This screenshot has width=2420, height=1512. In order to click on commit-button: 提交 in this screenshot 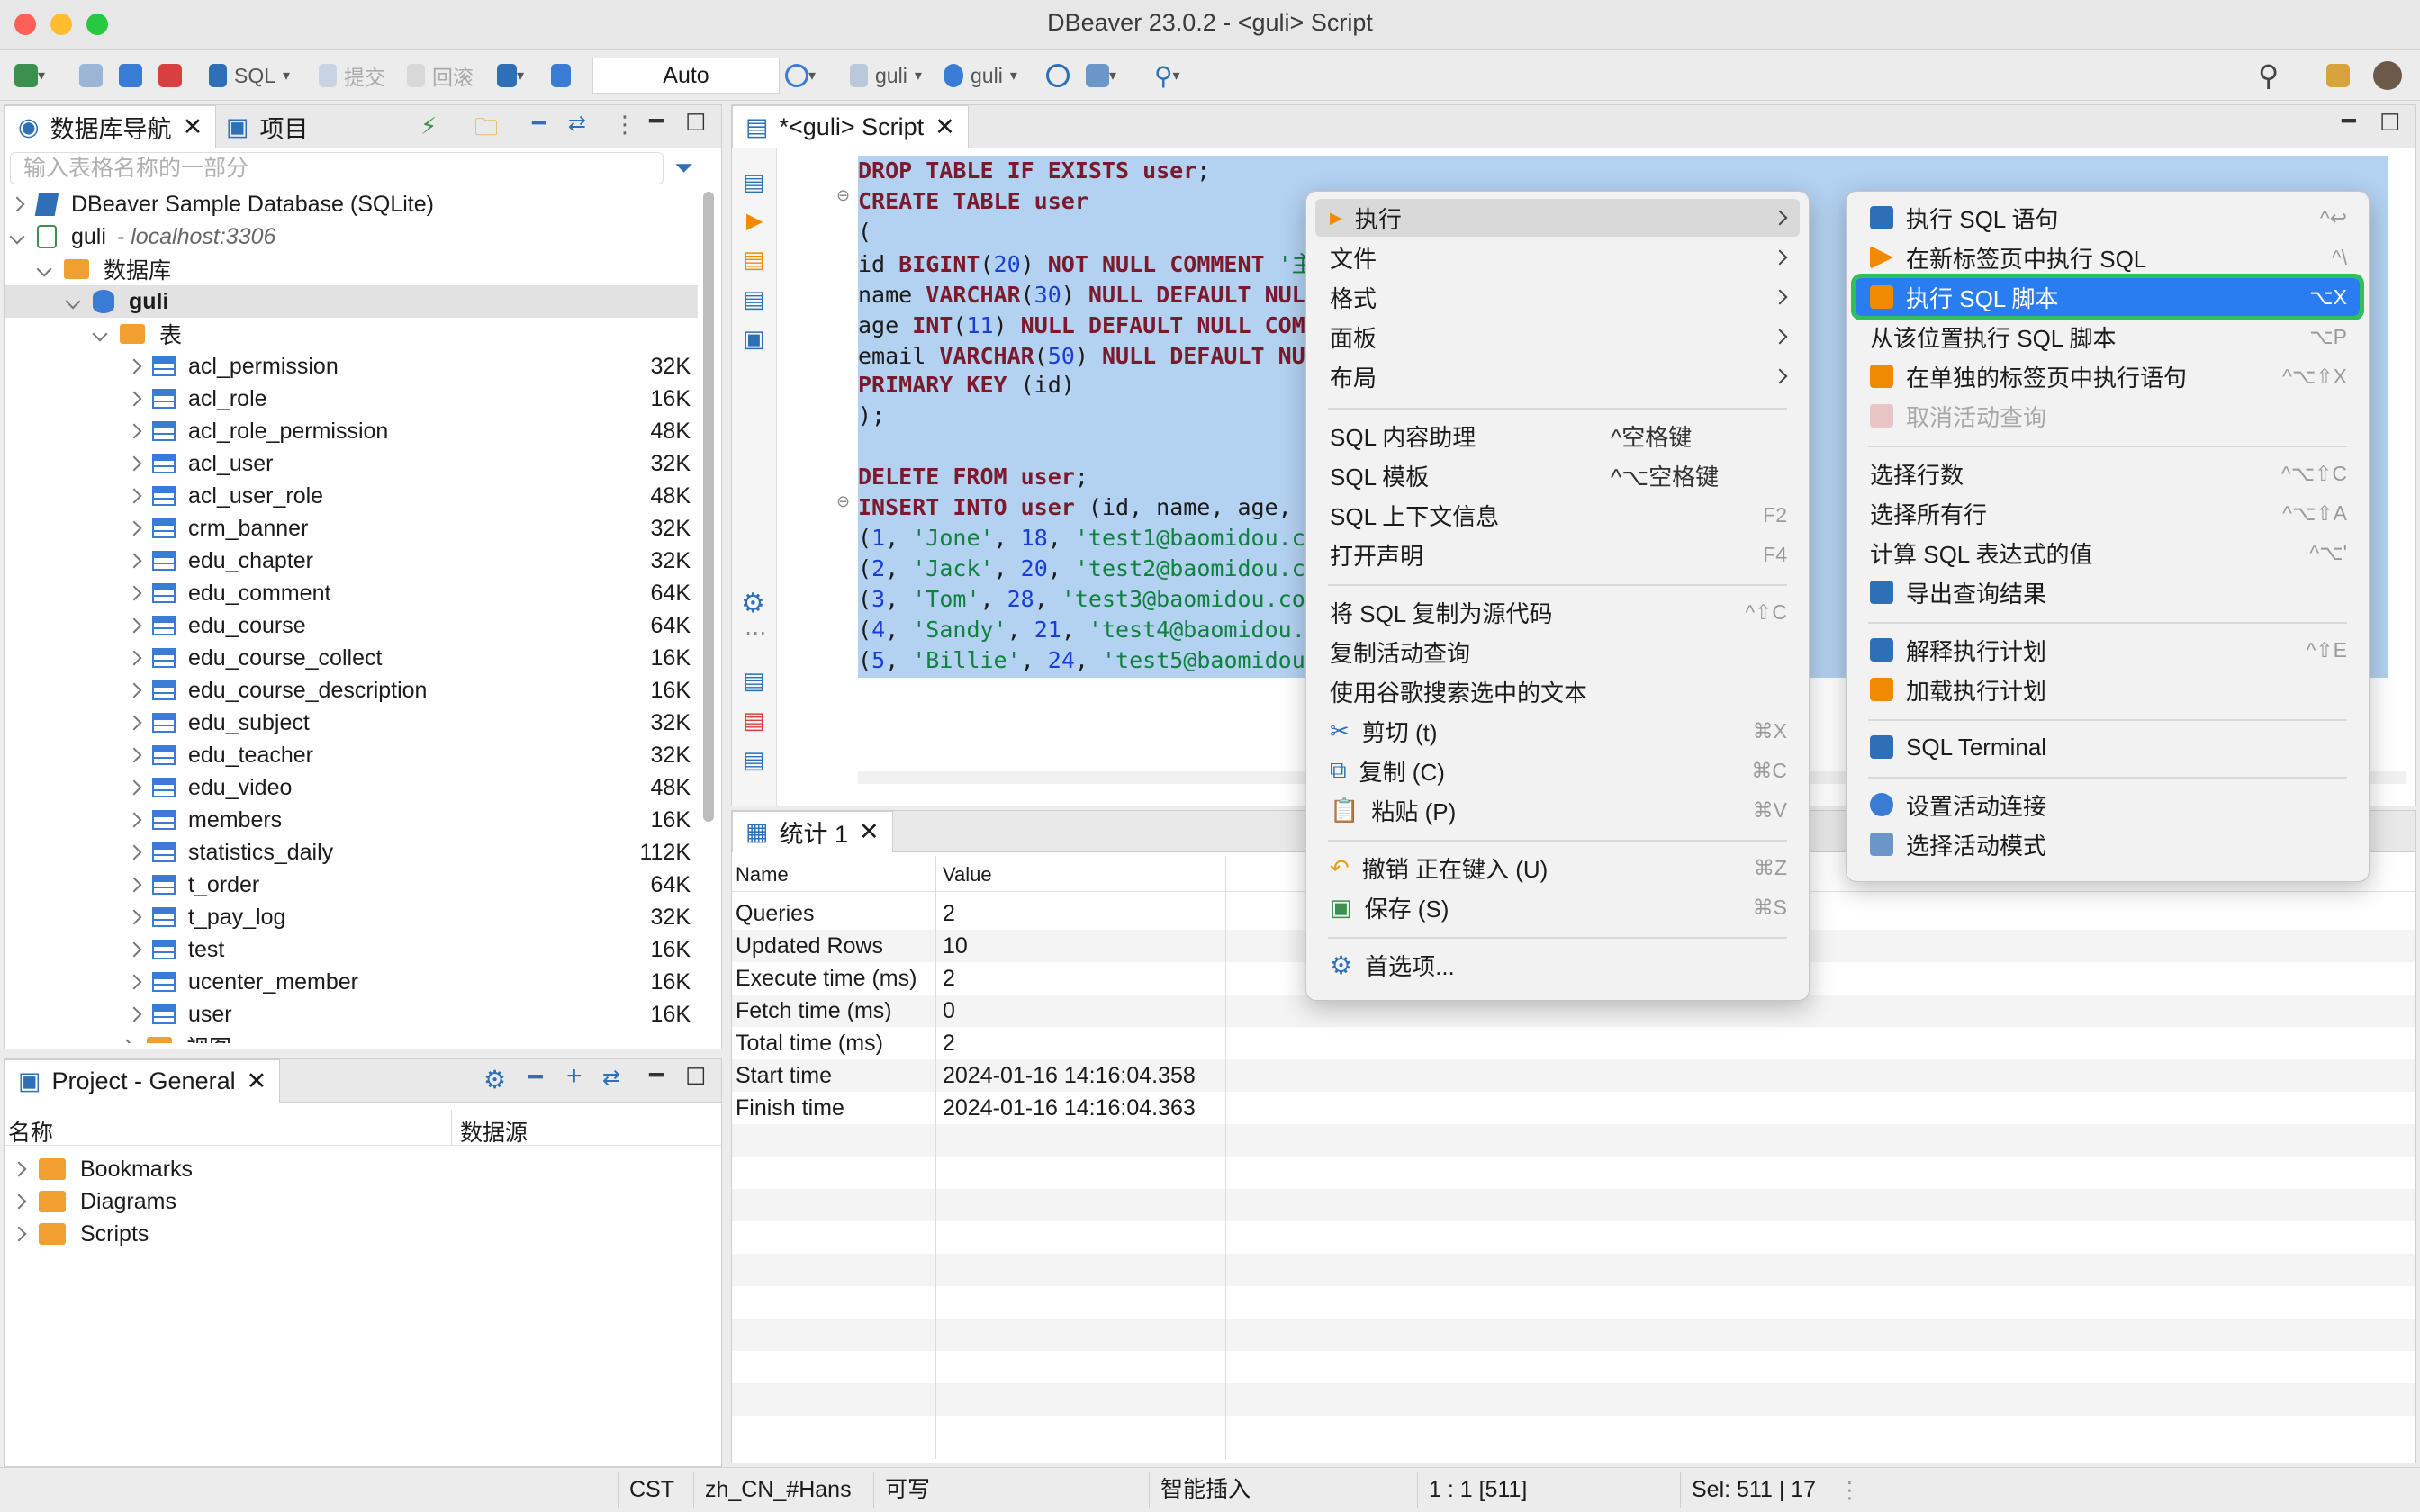, I will do `click(352, 76)`.